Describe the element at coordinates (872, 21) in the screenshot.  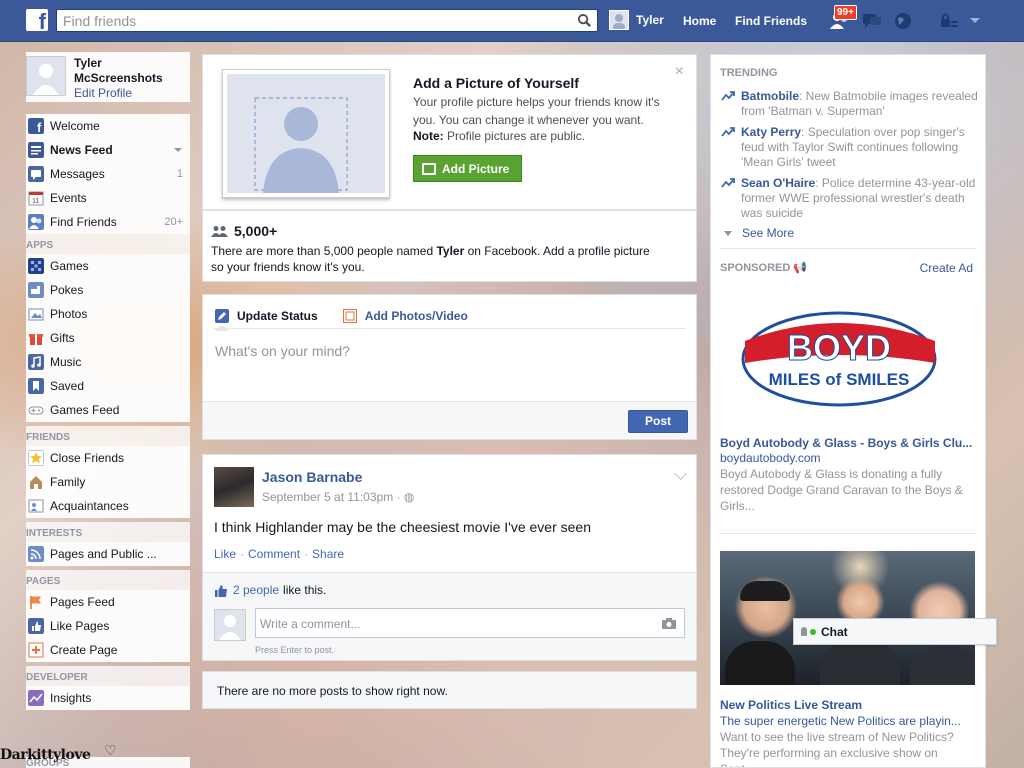
I see `messages-icon` at that location.